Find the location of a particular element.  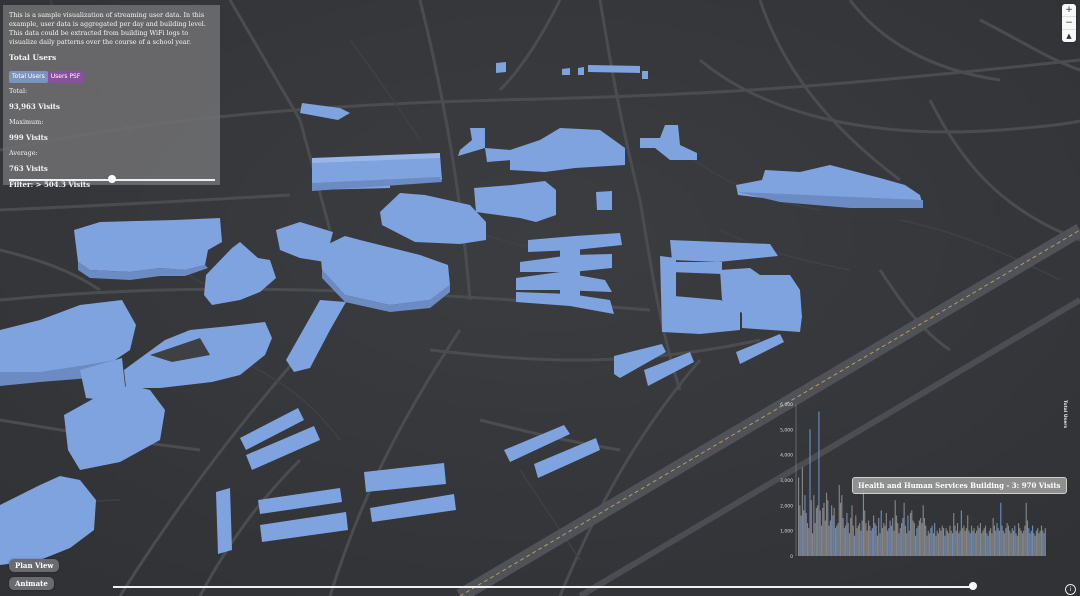

filter-slider-handle is located at coordinates (112, 179).